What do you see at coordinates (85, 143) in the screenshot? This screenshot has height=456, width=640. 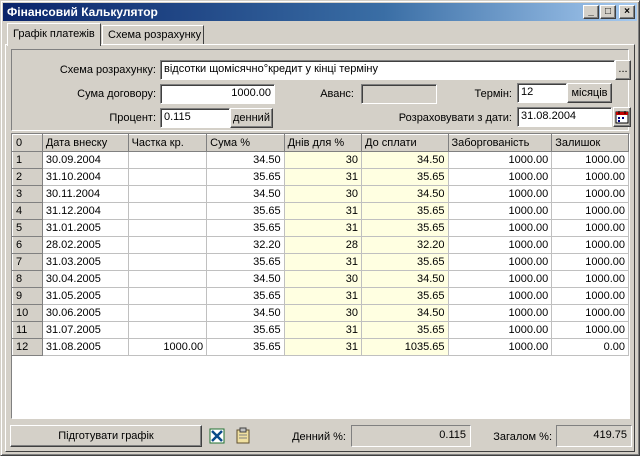 I see `column-header: Дата внеску` at bounding box center [85, 143].